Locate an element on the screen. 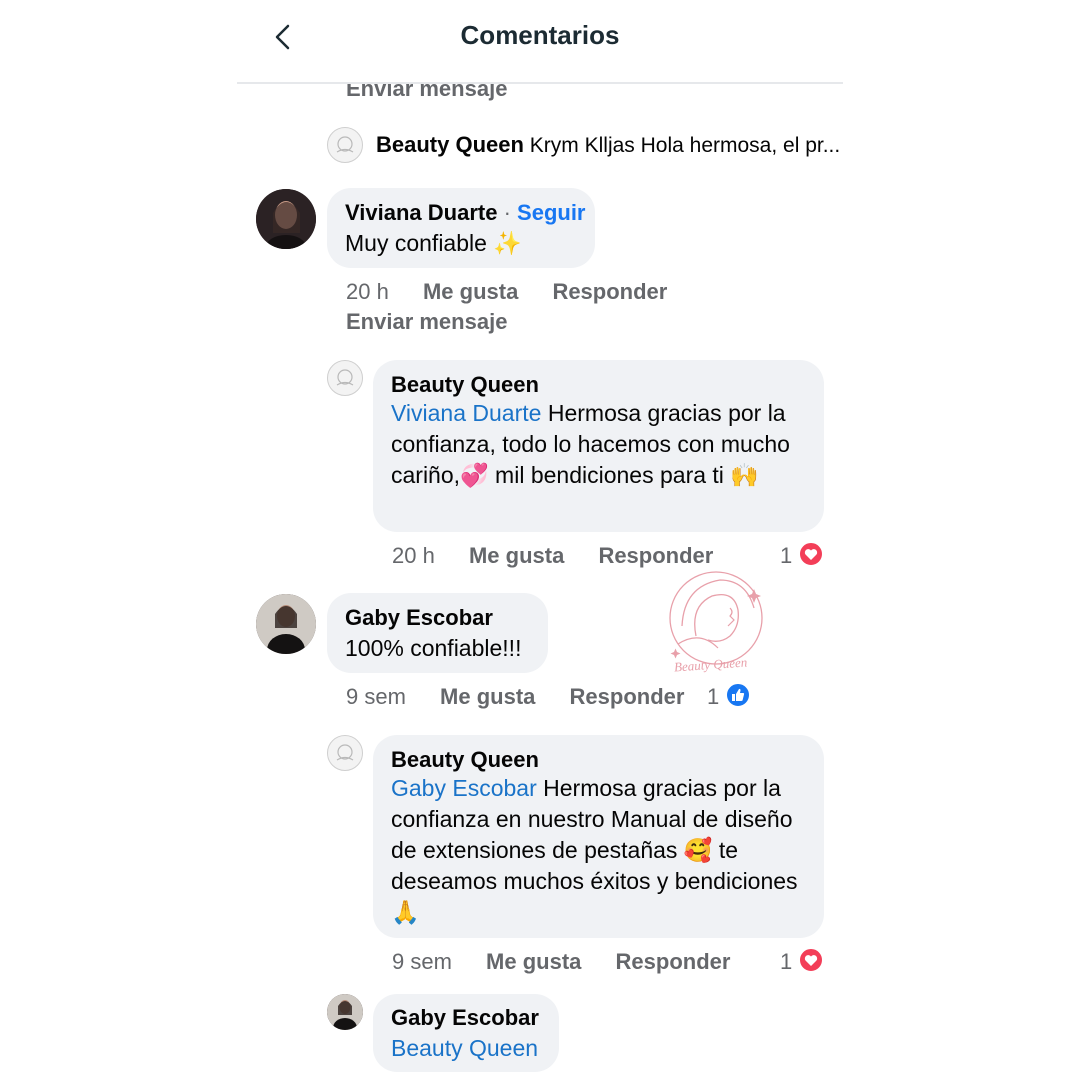 This screenshot has height=1080, width=1080. comment-author: Viviana Duarte is located at coordinates (421, 212).